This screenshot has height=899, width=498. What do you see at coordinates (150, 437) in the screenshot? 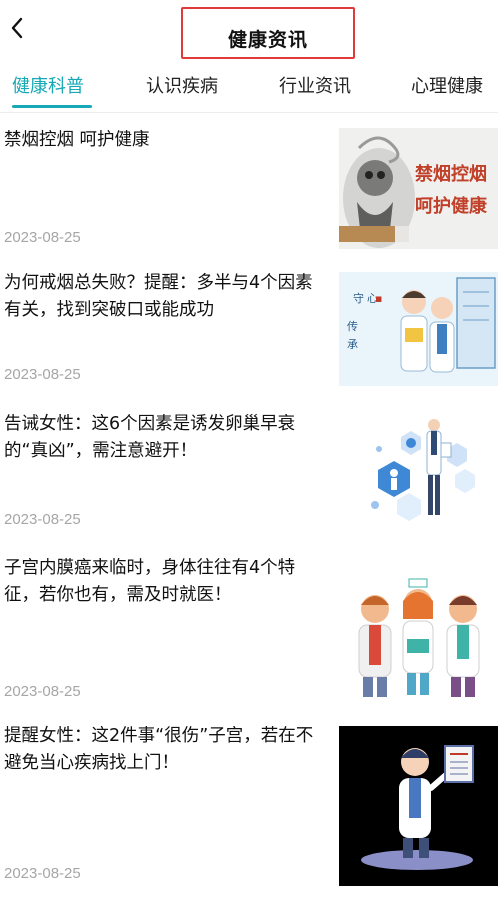
I see `article-title: 告诫女性：这6个因素是诱发卵巢早衰的“真凶”，需注意避开！` at bounding box center [150, 437].